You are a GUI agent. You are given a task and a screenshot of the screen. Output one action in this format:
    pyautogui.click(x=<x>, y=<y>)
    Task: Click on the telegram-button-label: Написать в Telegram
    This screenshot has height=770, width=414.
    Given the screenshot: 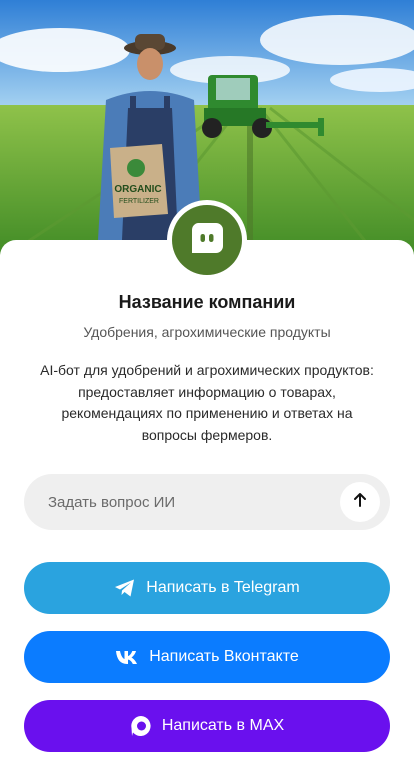 What is the action you would take?
    pyautogui.click(x=223, y=587)
    